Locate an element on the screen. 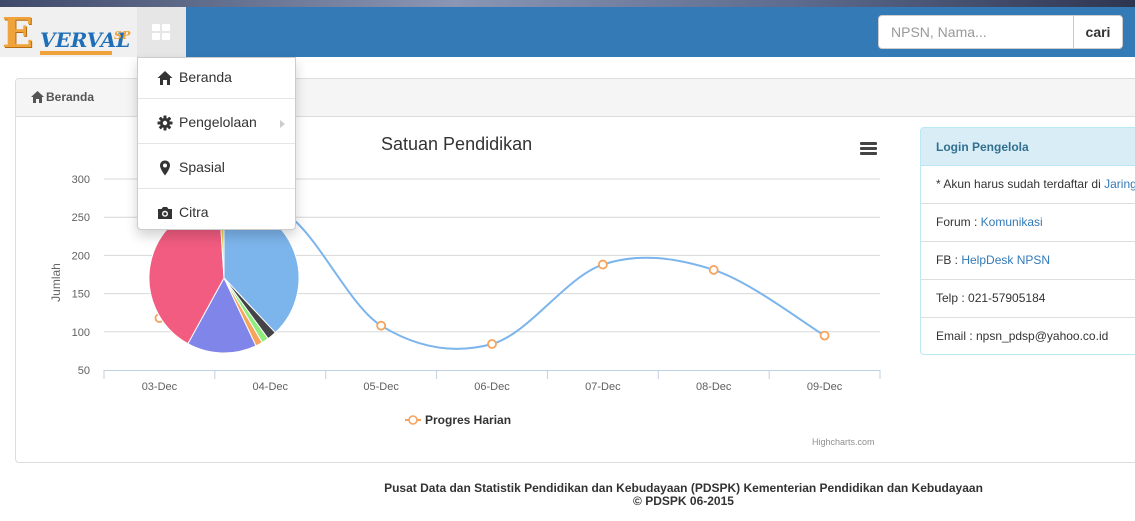 This screenshot has width=1135, height=521. y-tick-label: 300 is located at coordinates (81, 180).